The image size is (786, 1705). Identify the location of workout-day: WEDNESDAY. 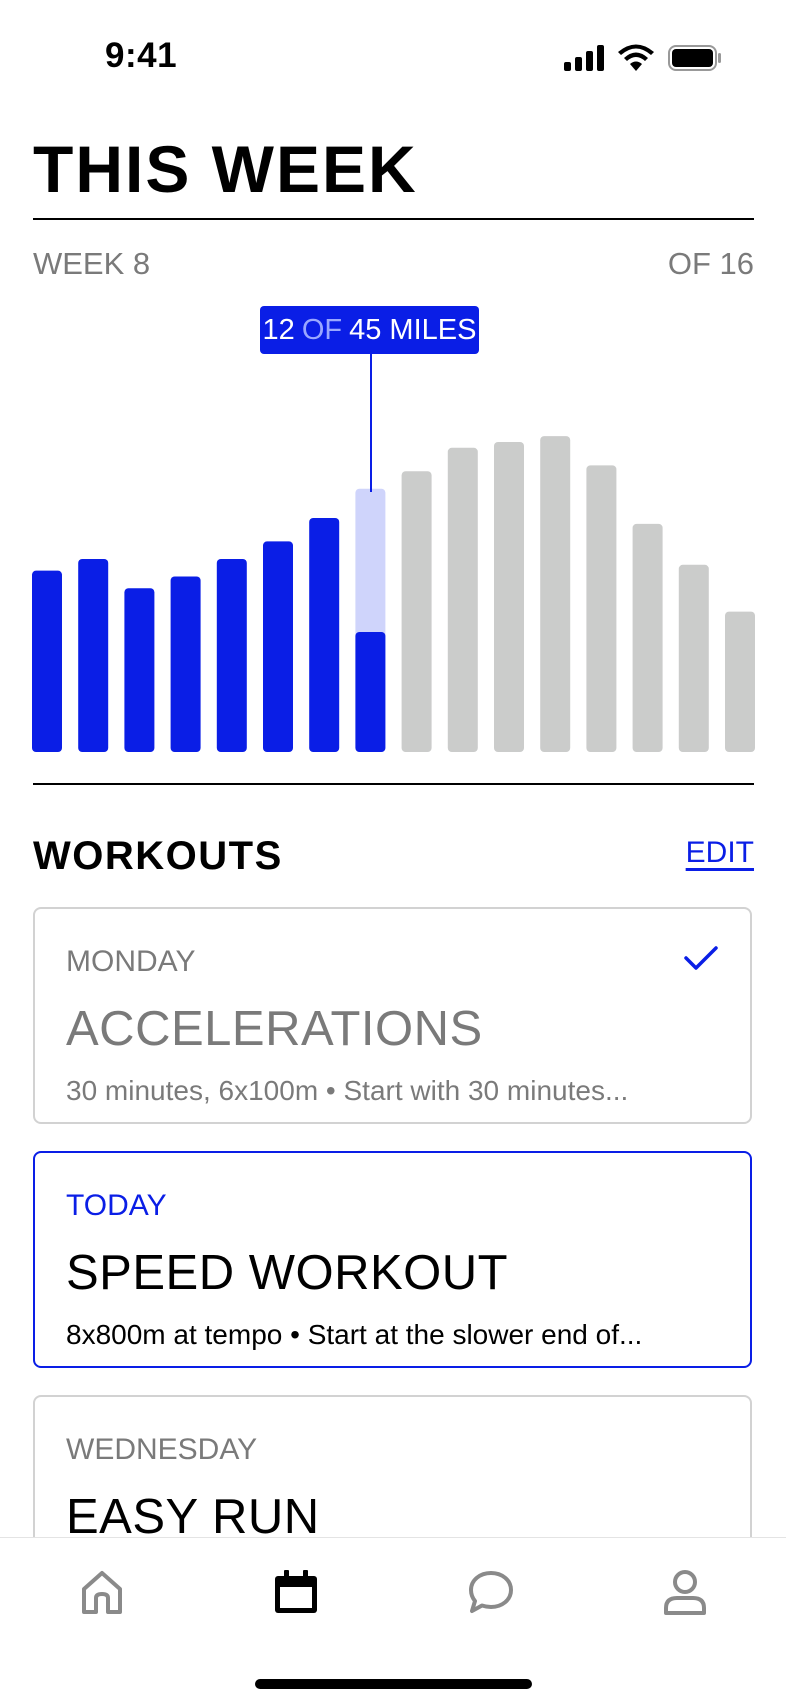
(162, 1449).